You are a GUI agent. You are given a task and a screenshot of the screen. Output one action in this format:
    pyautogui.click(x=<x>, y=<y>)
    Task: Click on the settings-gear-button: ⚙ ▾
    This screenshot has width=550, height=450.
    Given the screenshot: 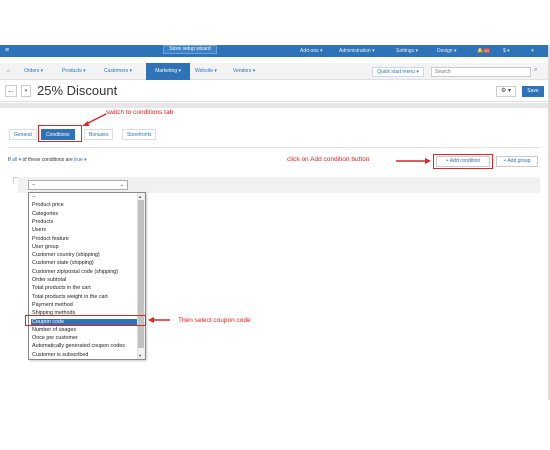 What is the action you would take?
    pyautogui.click(x=506, y=91)
    